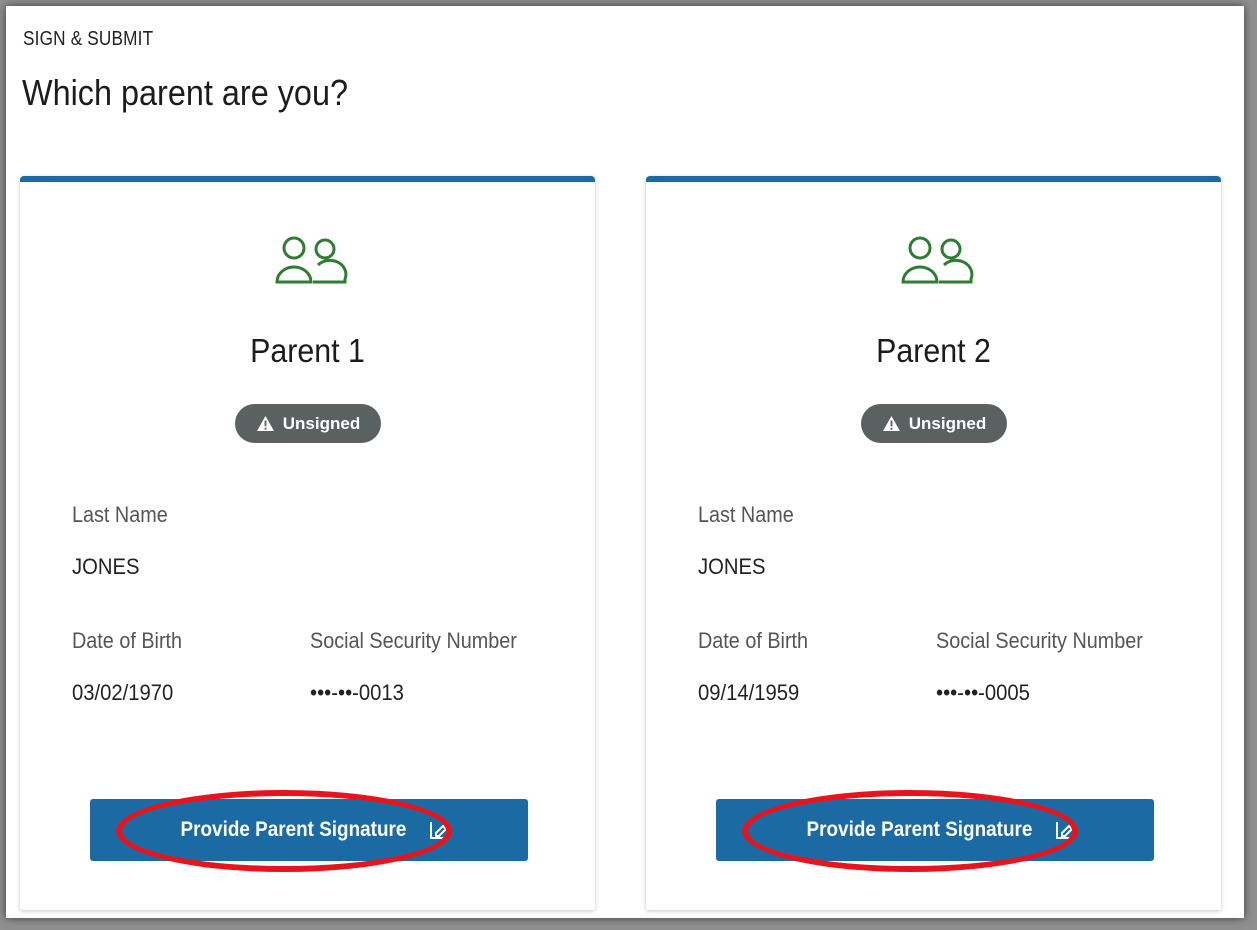 Image resolution: width=1257 pixels, height=930 pixels. I want to click on parent-title: Parent 1, so click(307, 350).